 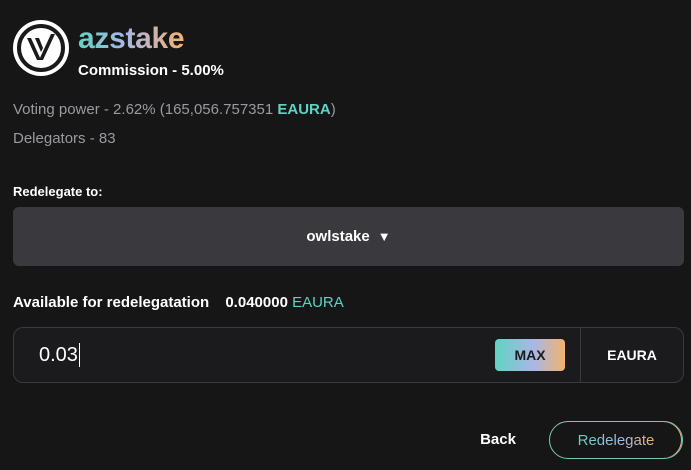 What do you see at coordinates (58, 191) in the screenshot?
I see `redelegate-to-label: Redelegate to:` at bounding box center [58, 191].